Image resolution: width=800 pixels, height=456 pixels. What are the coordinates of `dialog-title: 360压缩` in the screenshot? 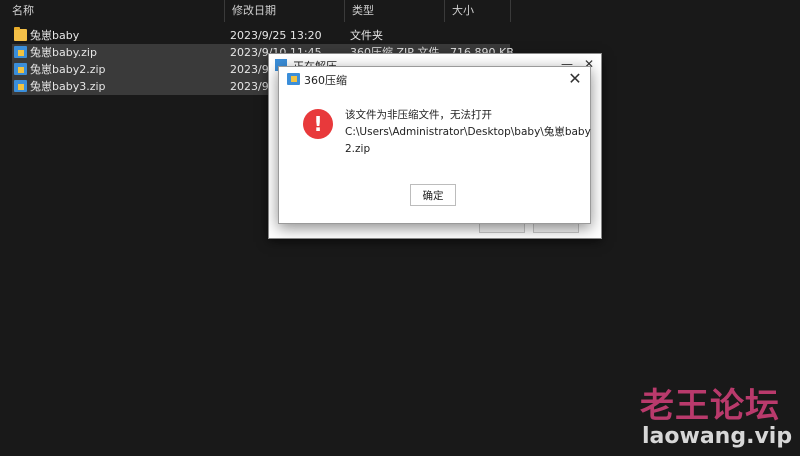 It's located at (325, 80).